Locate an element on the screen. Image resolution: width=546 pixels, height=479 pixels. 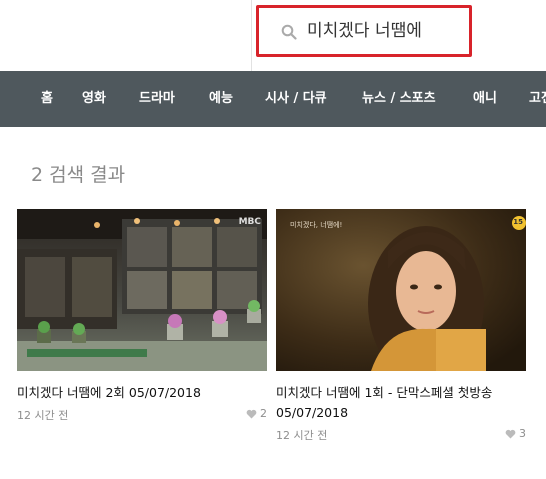
video-meta: 12 시간 전 2 is located at coordinates (142, 416).